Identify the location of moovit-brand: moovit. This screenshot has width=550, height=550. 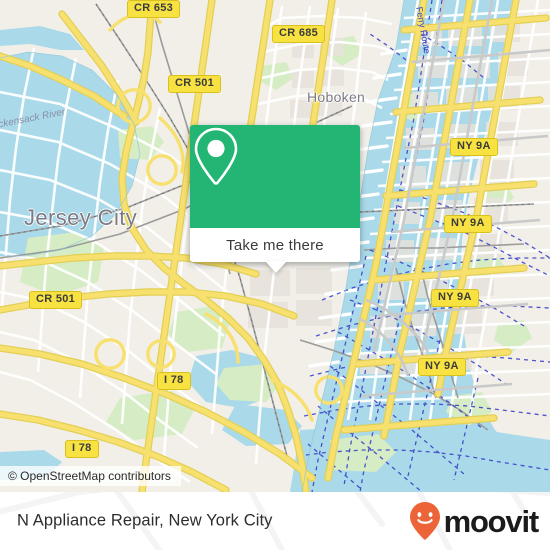
(474, 521).